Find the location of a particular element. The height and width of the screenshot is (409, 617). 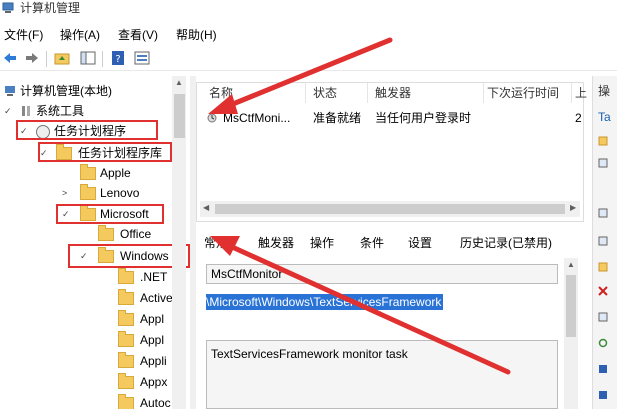

toolbar: ? is located at coordinates (308, 59).